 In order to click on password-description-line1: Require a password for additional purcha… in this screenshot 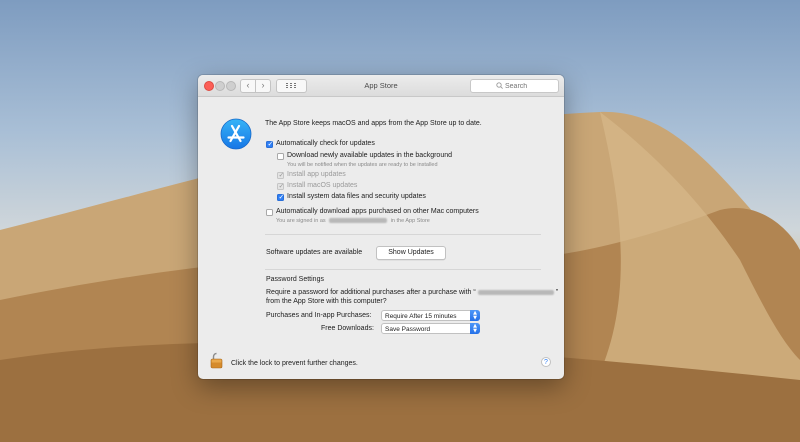, I will do `click(412, 292)`.